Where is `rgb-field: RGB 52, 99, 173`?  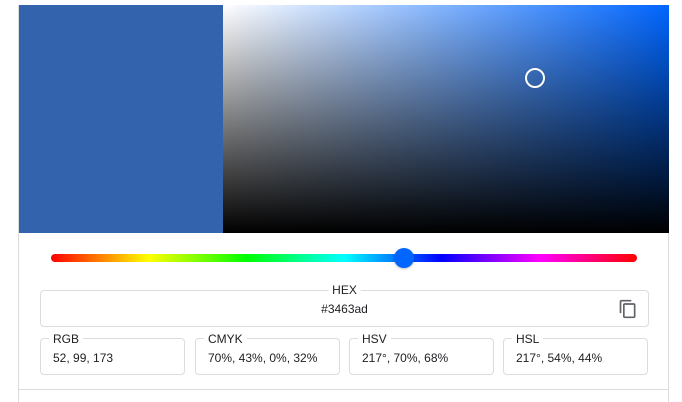 rgb-field: RGB 52, 99, 173 is located at coordinates (112, 353).